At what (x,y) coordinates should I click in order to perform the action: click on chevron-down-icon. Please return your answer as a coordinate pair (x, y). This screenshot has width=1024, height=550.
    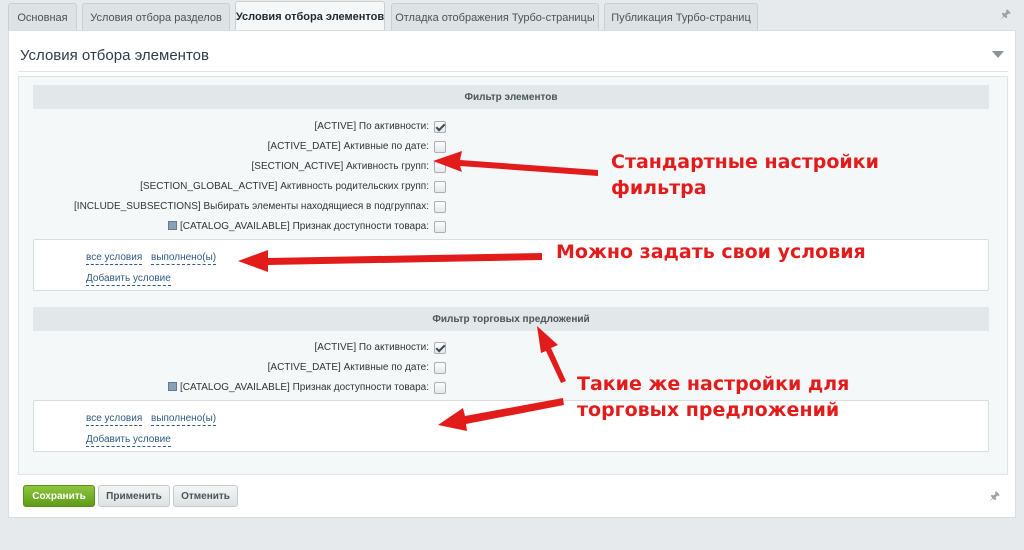
    Looking at the image, I should click on (998, 54).